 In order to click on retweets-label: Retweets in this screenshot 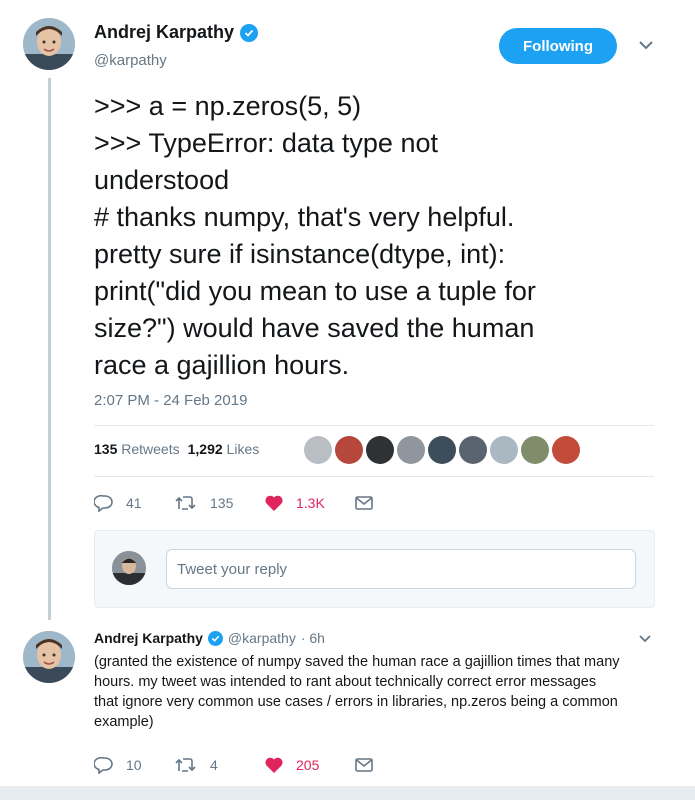, I will do `click(150, 449)`.